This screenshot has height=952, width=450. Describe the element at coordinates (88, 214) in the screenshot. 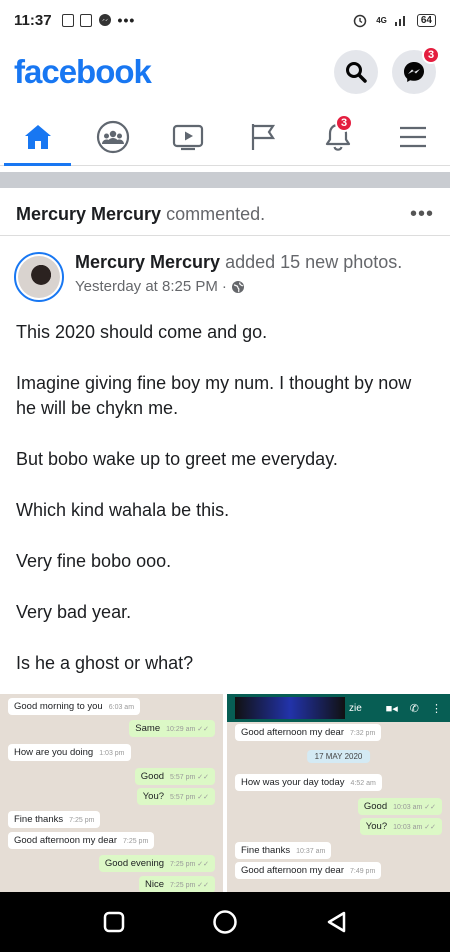

I see `activity-actor: Mercury Mercury` at that location.